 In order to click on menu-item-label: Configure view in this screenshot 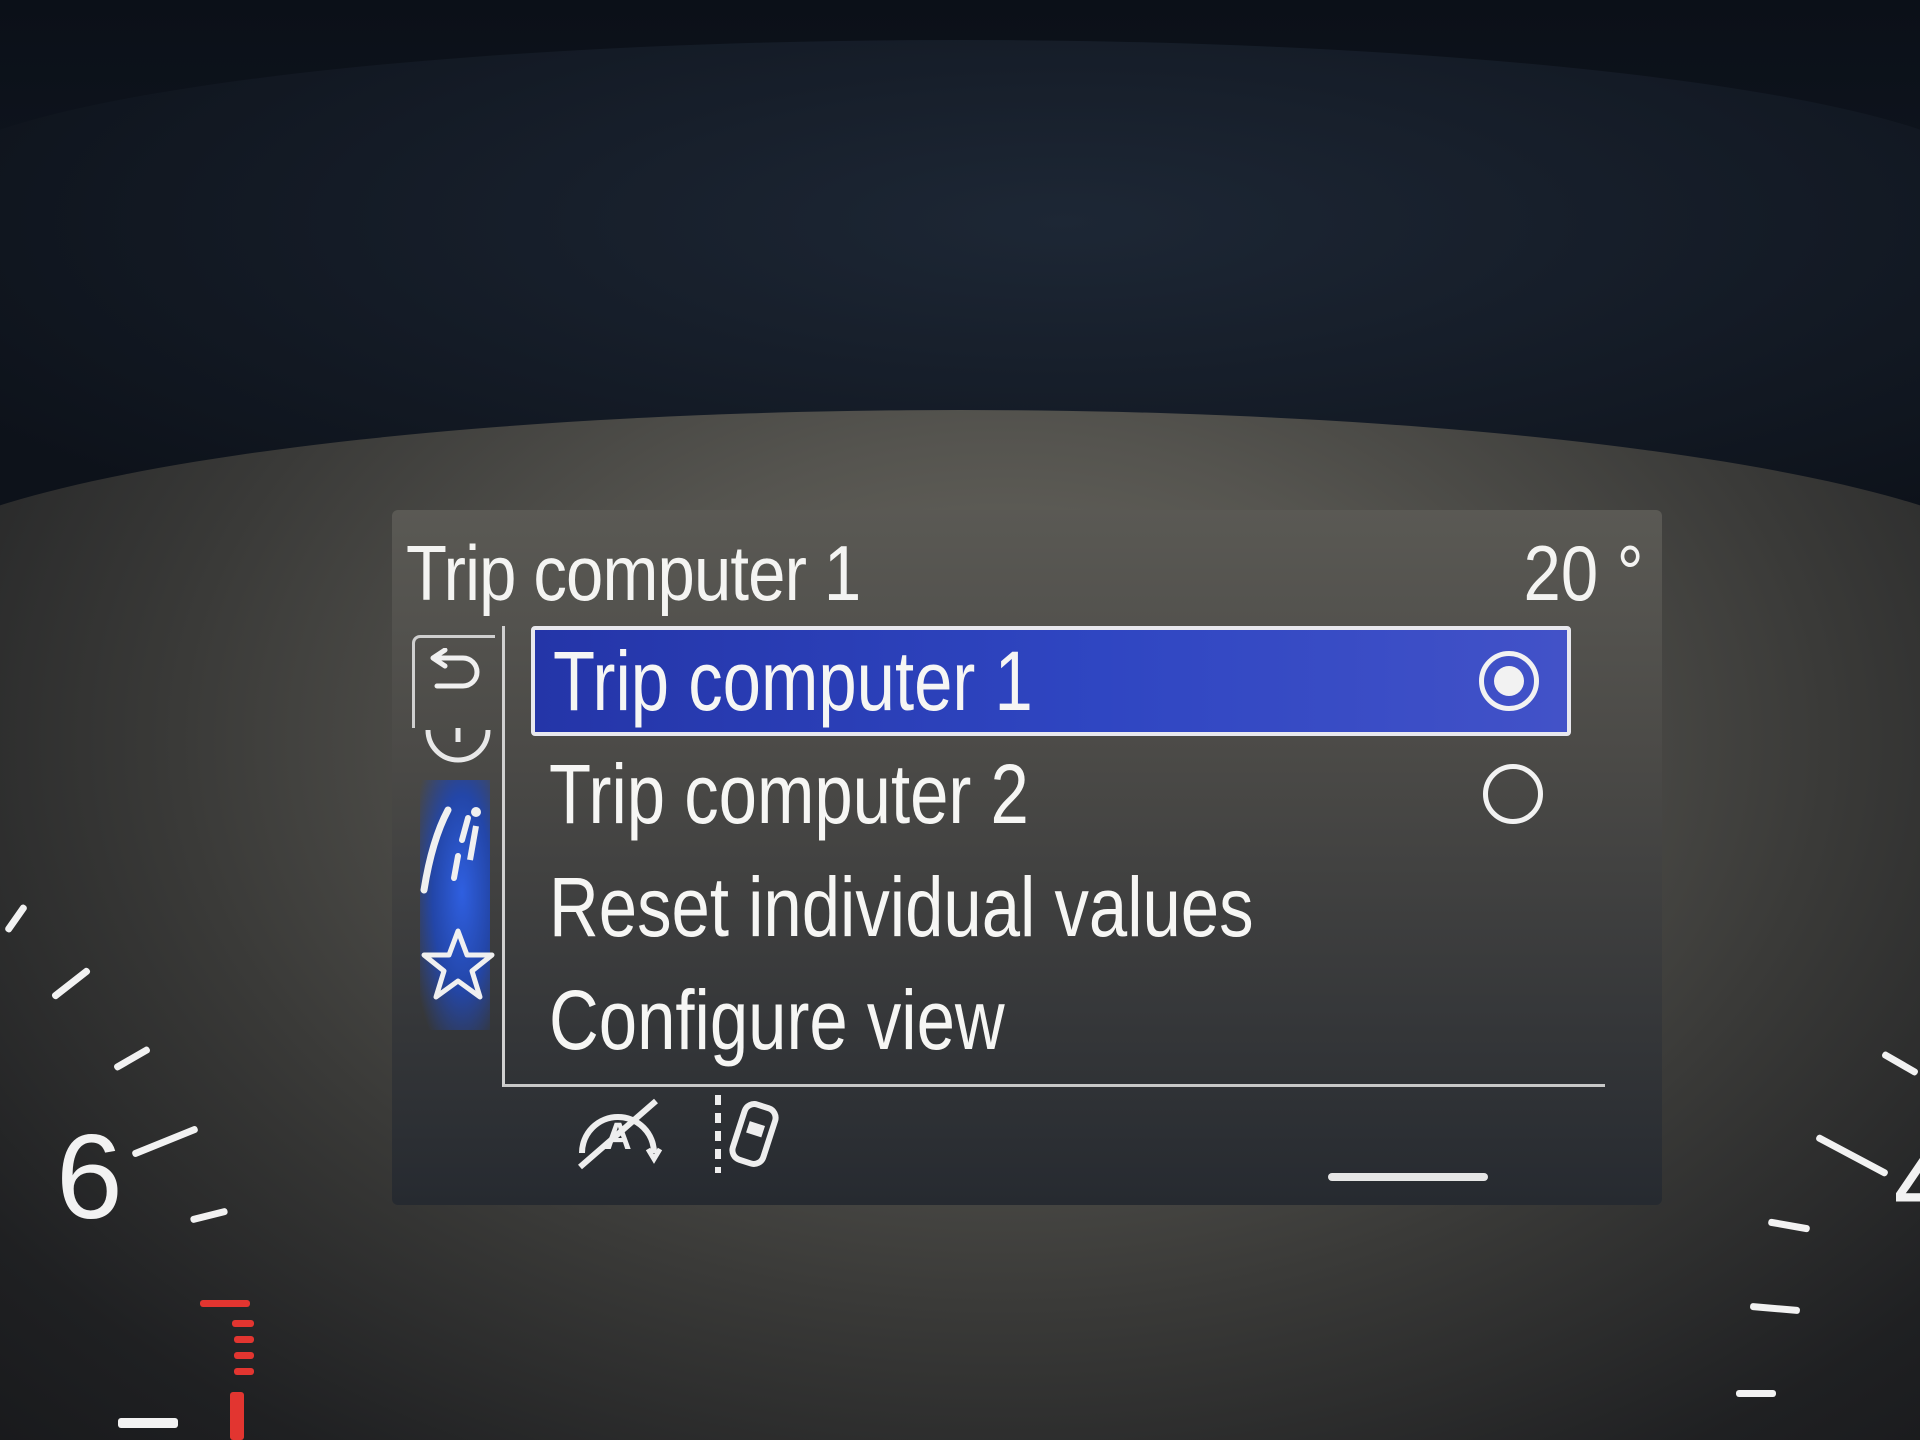, I will do `click(777, 1019)`.